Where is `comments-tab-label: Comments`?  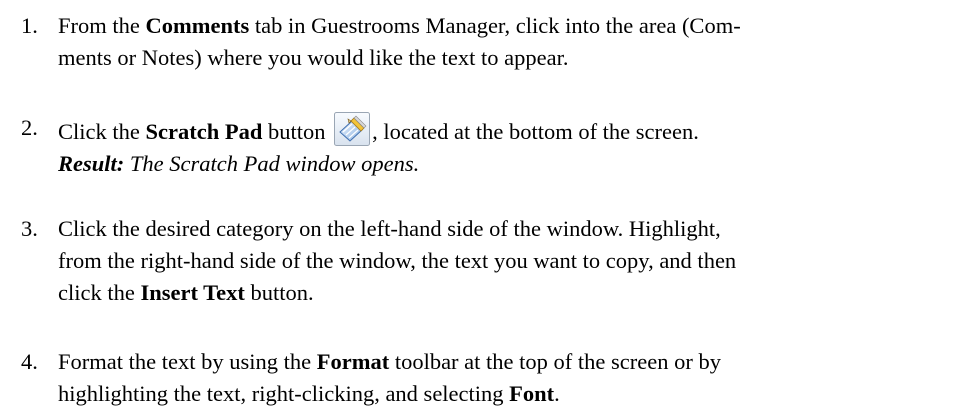 comments-tab-label: Comments is located at coordinates (197, 25).